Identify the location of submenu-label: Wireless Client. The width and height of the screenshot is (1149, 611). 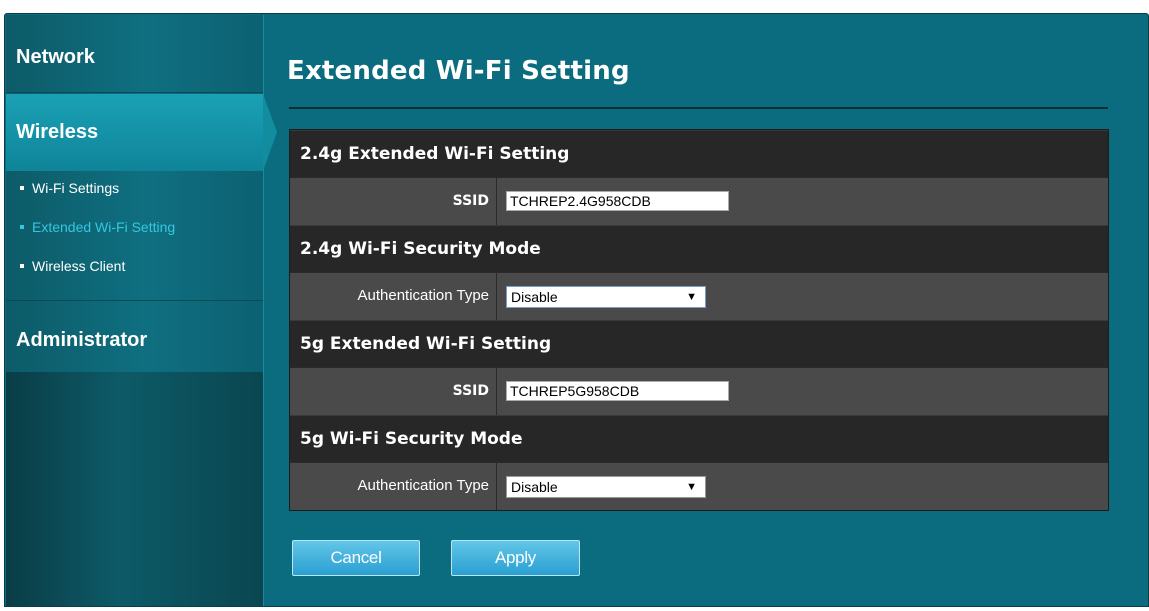
(79, 266).